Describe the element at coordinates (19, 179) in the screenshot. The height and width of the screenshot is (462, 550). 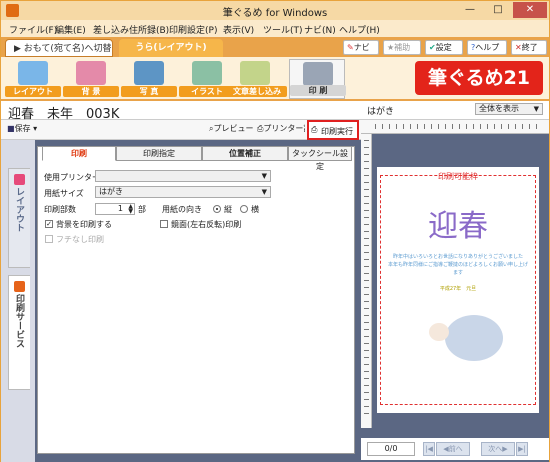
I see `layout-tab-icon` at that location.